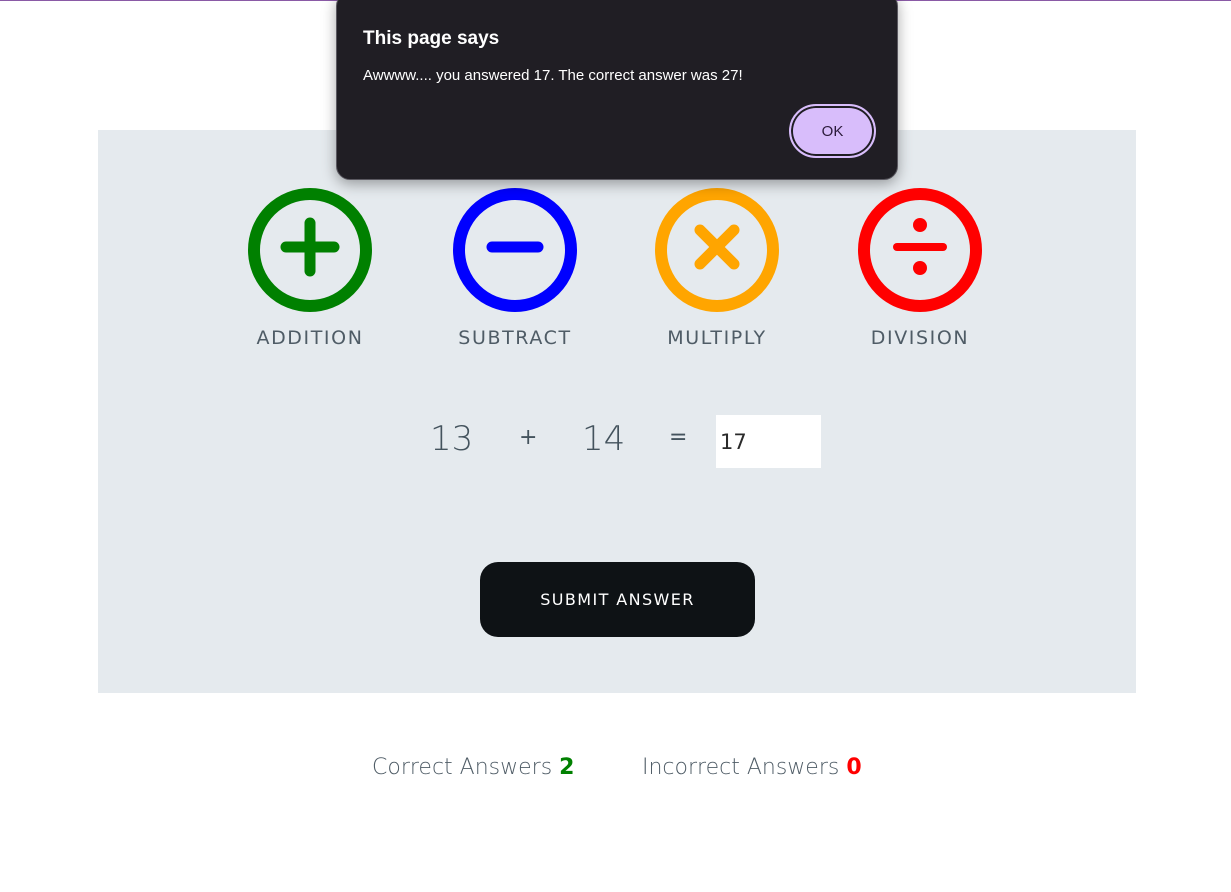 The image size is (1231, 892). I want to click on minus-circle-icon, so click(515, 250).